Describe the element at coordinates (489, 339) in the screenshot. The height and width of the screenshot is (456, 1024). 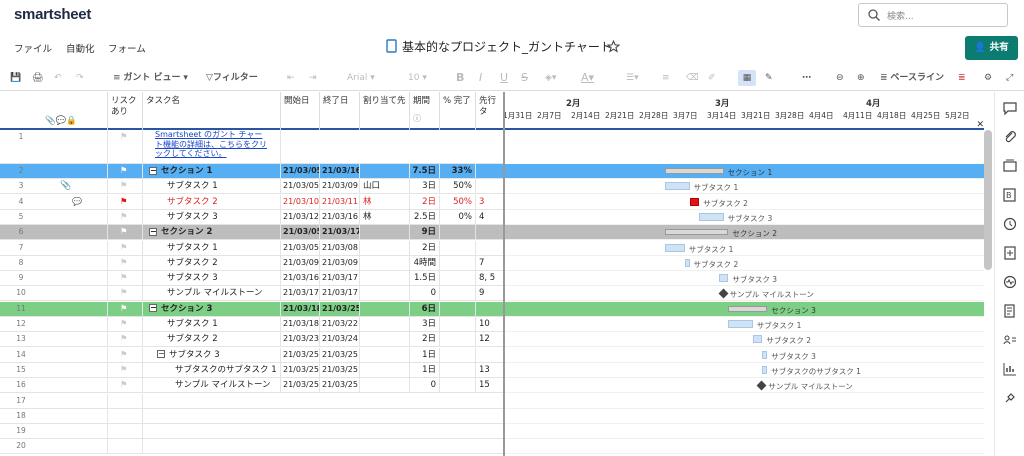
I see `predecessors-cell: 12` at that location.